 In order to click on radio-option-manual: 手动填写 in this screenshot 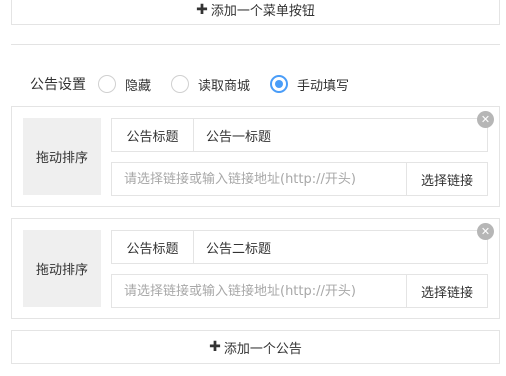, I will do `click(309, 84)`.